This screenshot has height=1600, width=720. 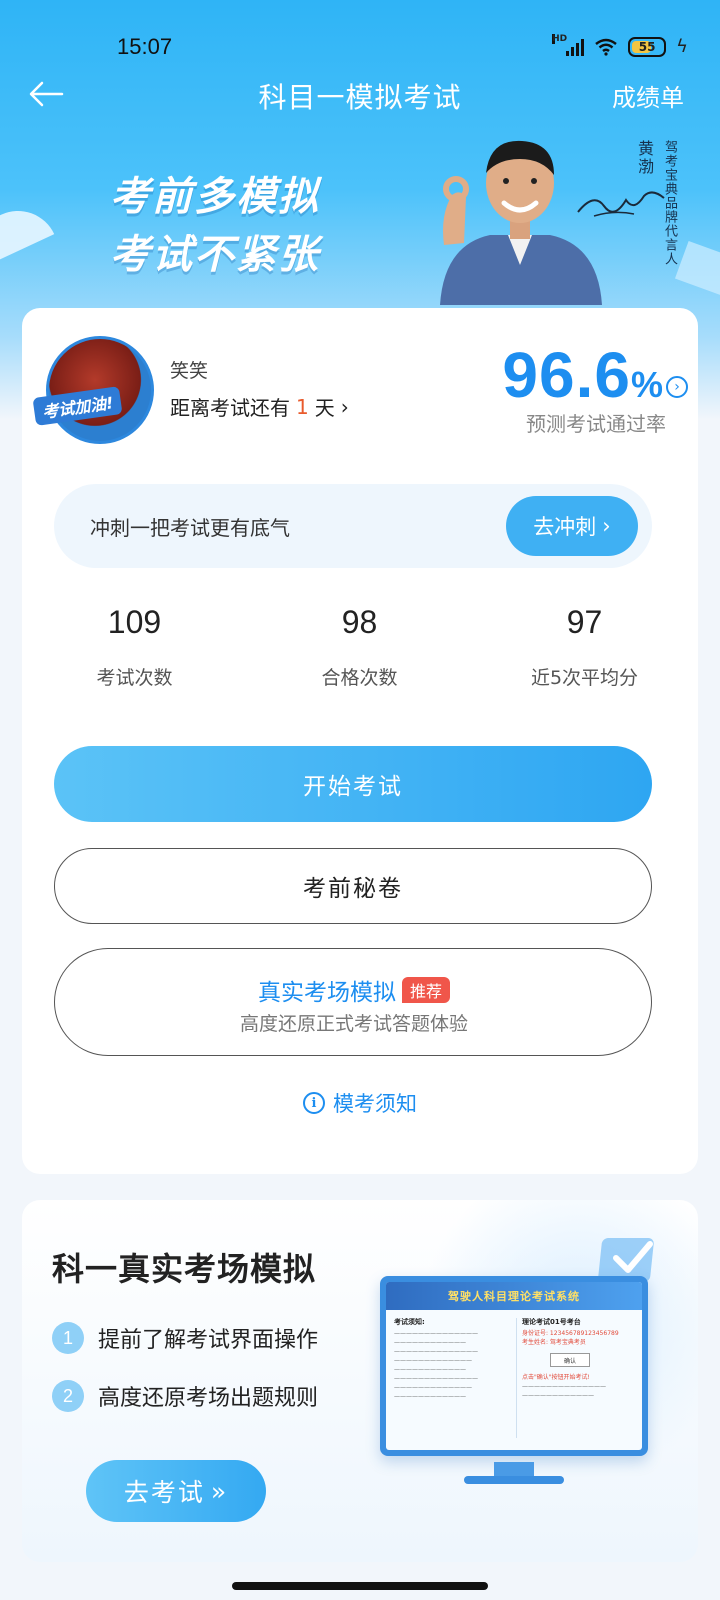 I want to click on signature-mark, so click(x=621, y=204).